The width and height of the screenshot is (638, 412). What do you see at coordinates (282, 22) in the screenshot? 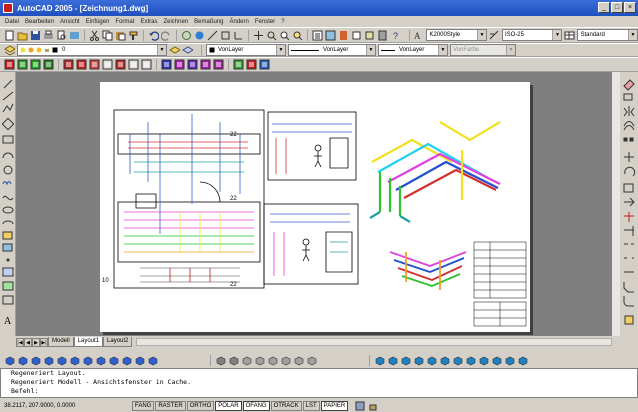
I see `menu-help: ?` at bounding box center [282, 22].